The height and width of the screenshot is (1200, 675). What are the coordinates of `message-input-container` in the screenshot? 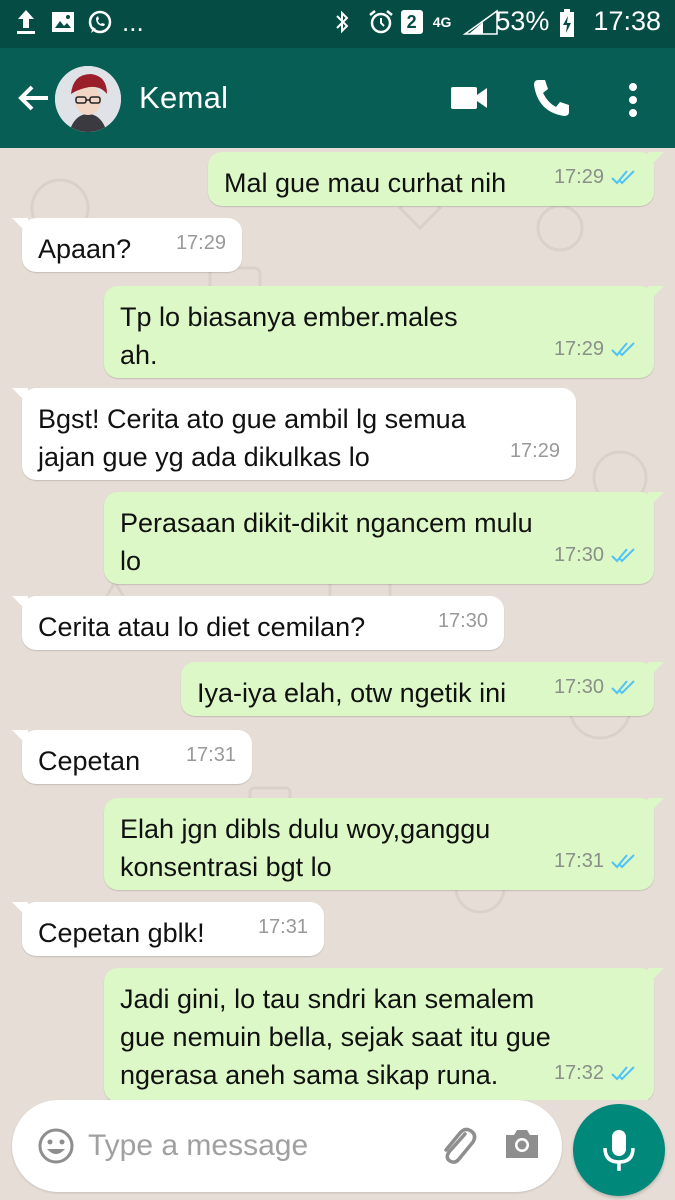 It's located at (287, 1146).